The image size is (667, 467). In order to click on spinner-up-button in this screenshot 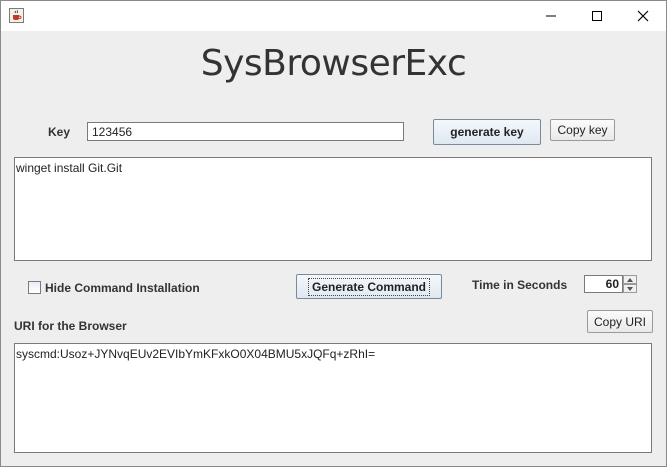, I will do `click(630, 279)`.